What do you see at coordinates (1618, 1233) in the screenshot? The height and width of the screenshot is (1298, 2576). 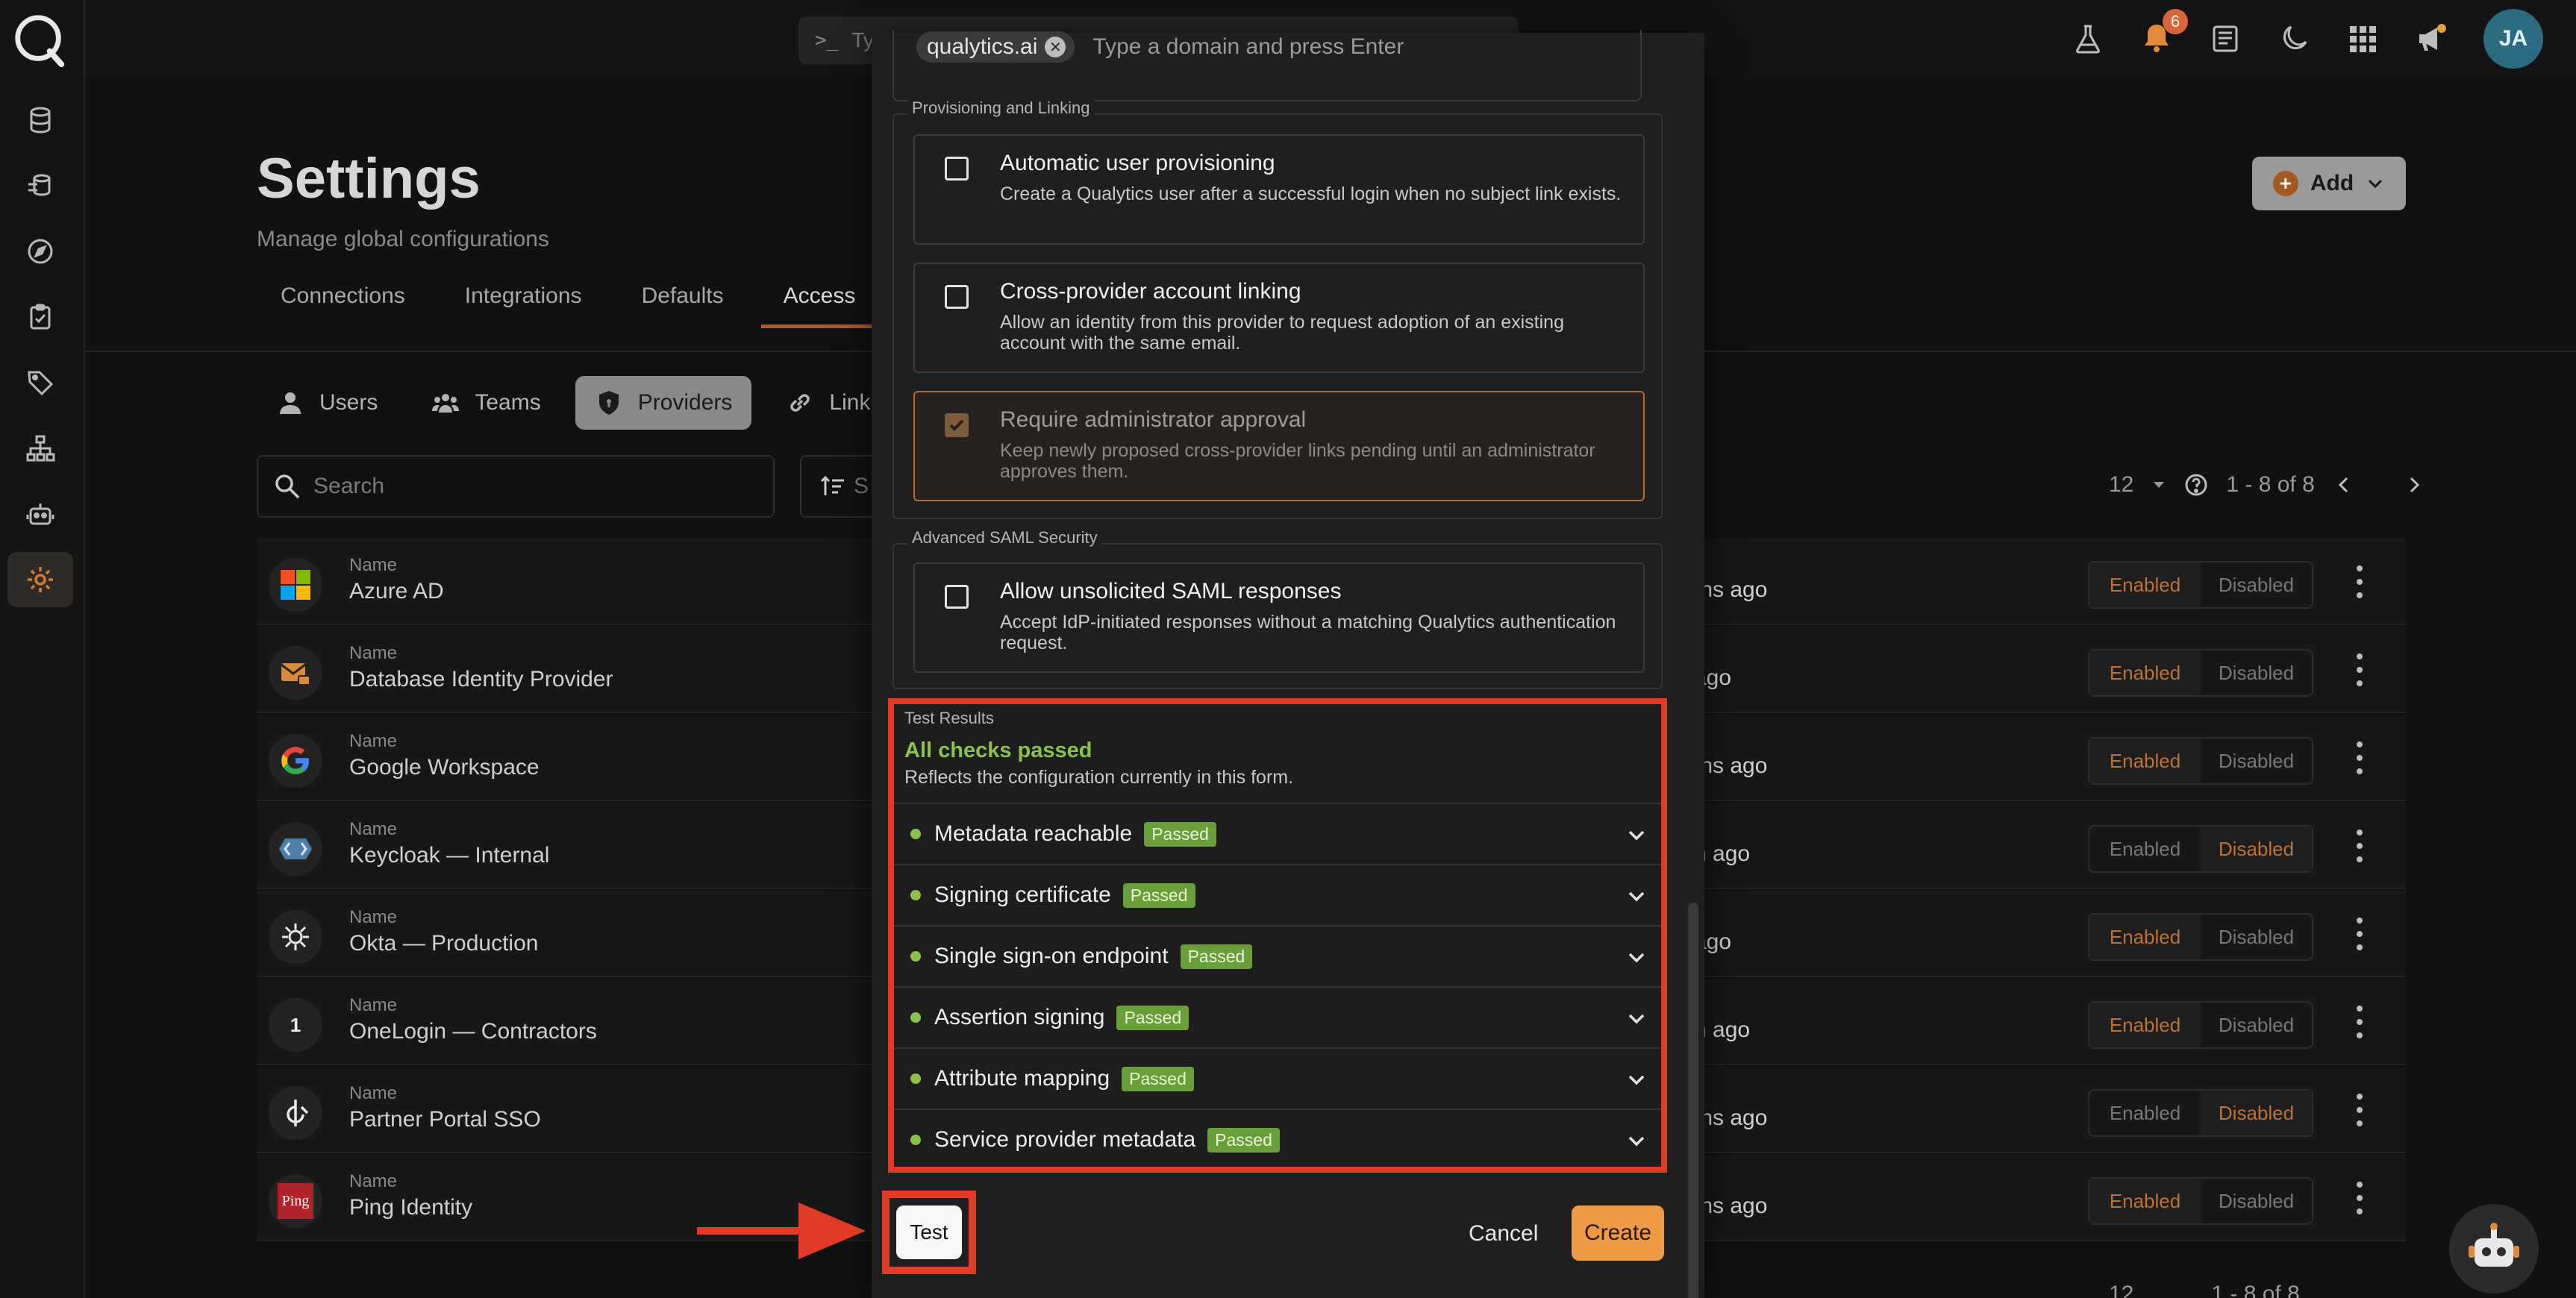 I see `create-button: Create` at bounding box center [1618, 1233].